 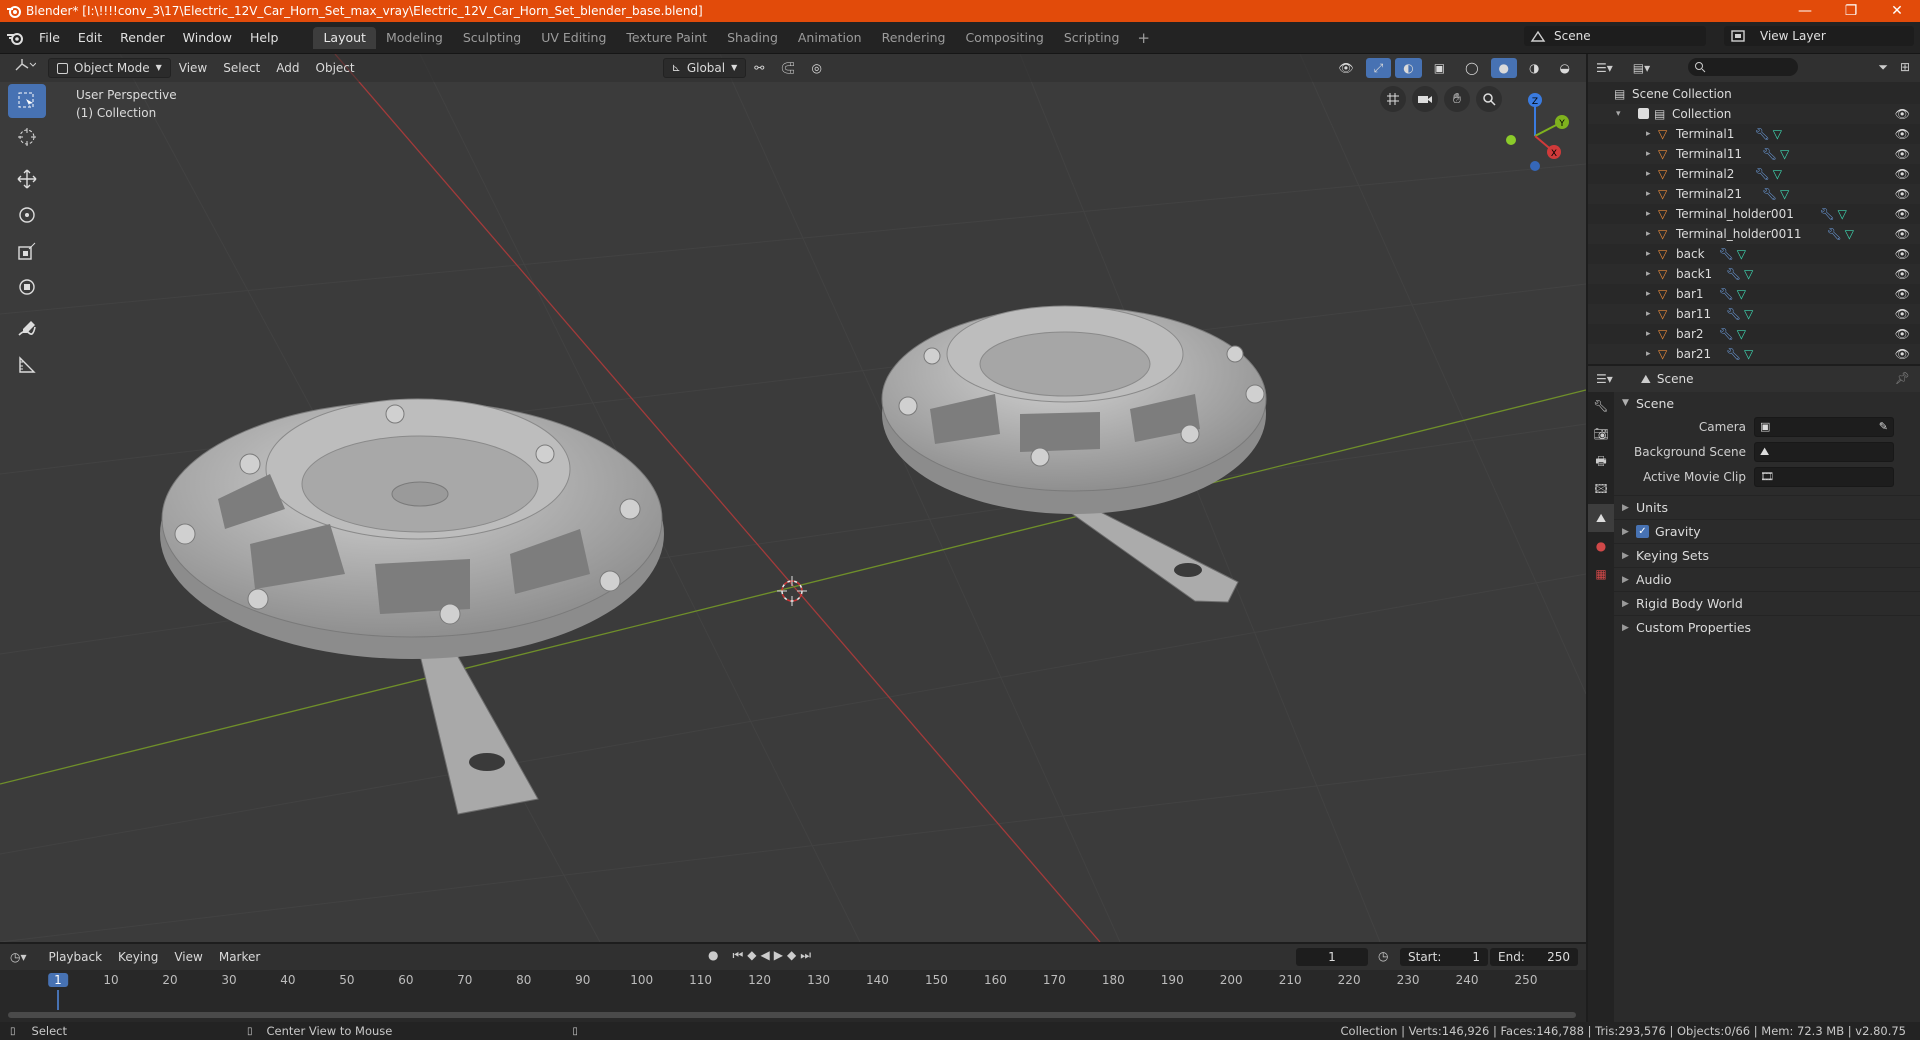 What do you see at coordinates (1604, 379) in the screenshot?
I see `properties-editor-icon: ☰▾` at bounding box center [1604, 379].